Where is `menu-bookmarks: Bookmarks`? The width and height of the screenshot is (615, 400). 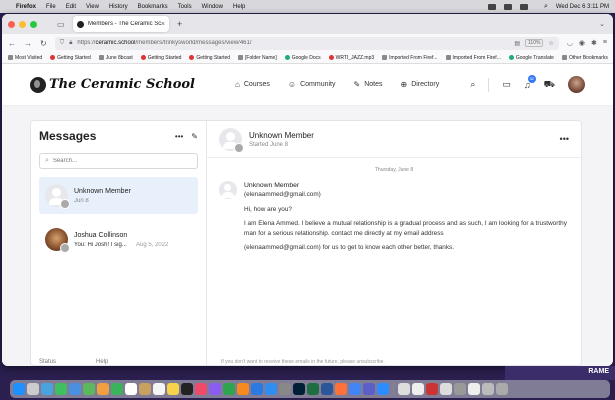
menu-bookmarks: Bookmarks is located at coordinates (153, 7).